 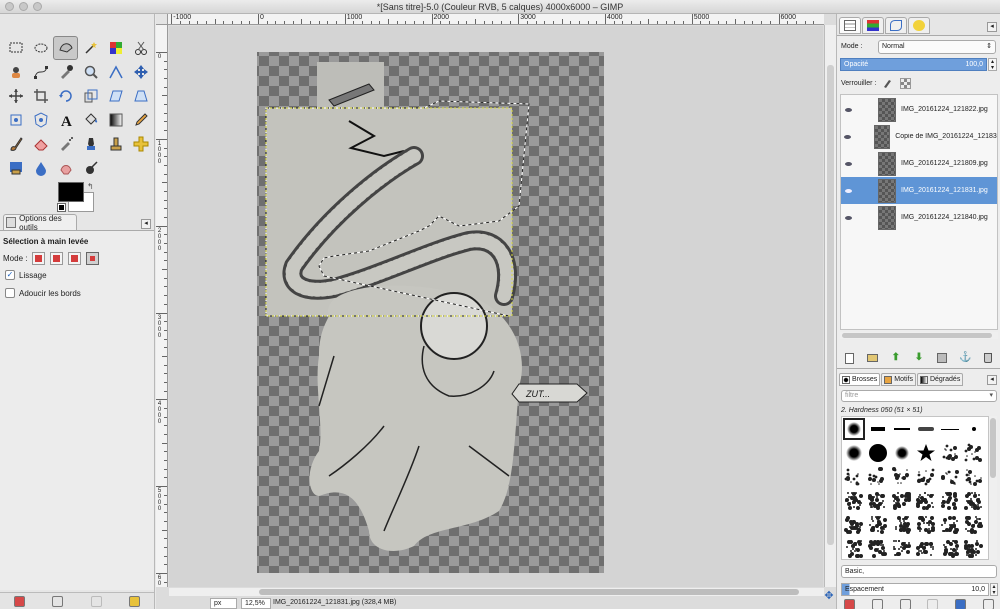 I want to click on mode-replace-button, so click(x=39, y=258).